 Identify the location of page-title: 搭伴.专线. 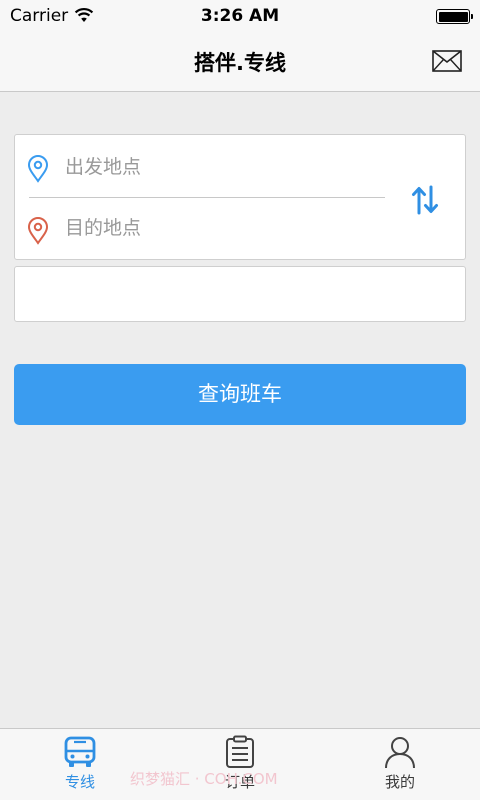
(240, 63).